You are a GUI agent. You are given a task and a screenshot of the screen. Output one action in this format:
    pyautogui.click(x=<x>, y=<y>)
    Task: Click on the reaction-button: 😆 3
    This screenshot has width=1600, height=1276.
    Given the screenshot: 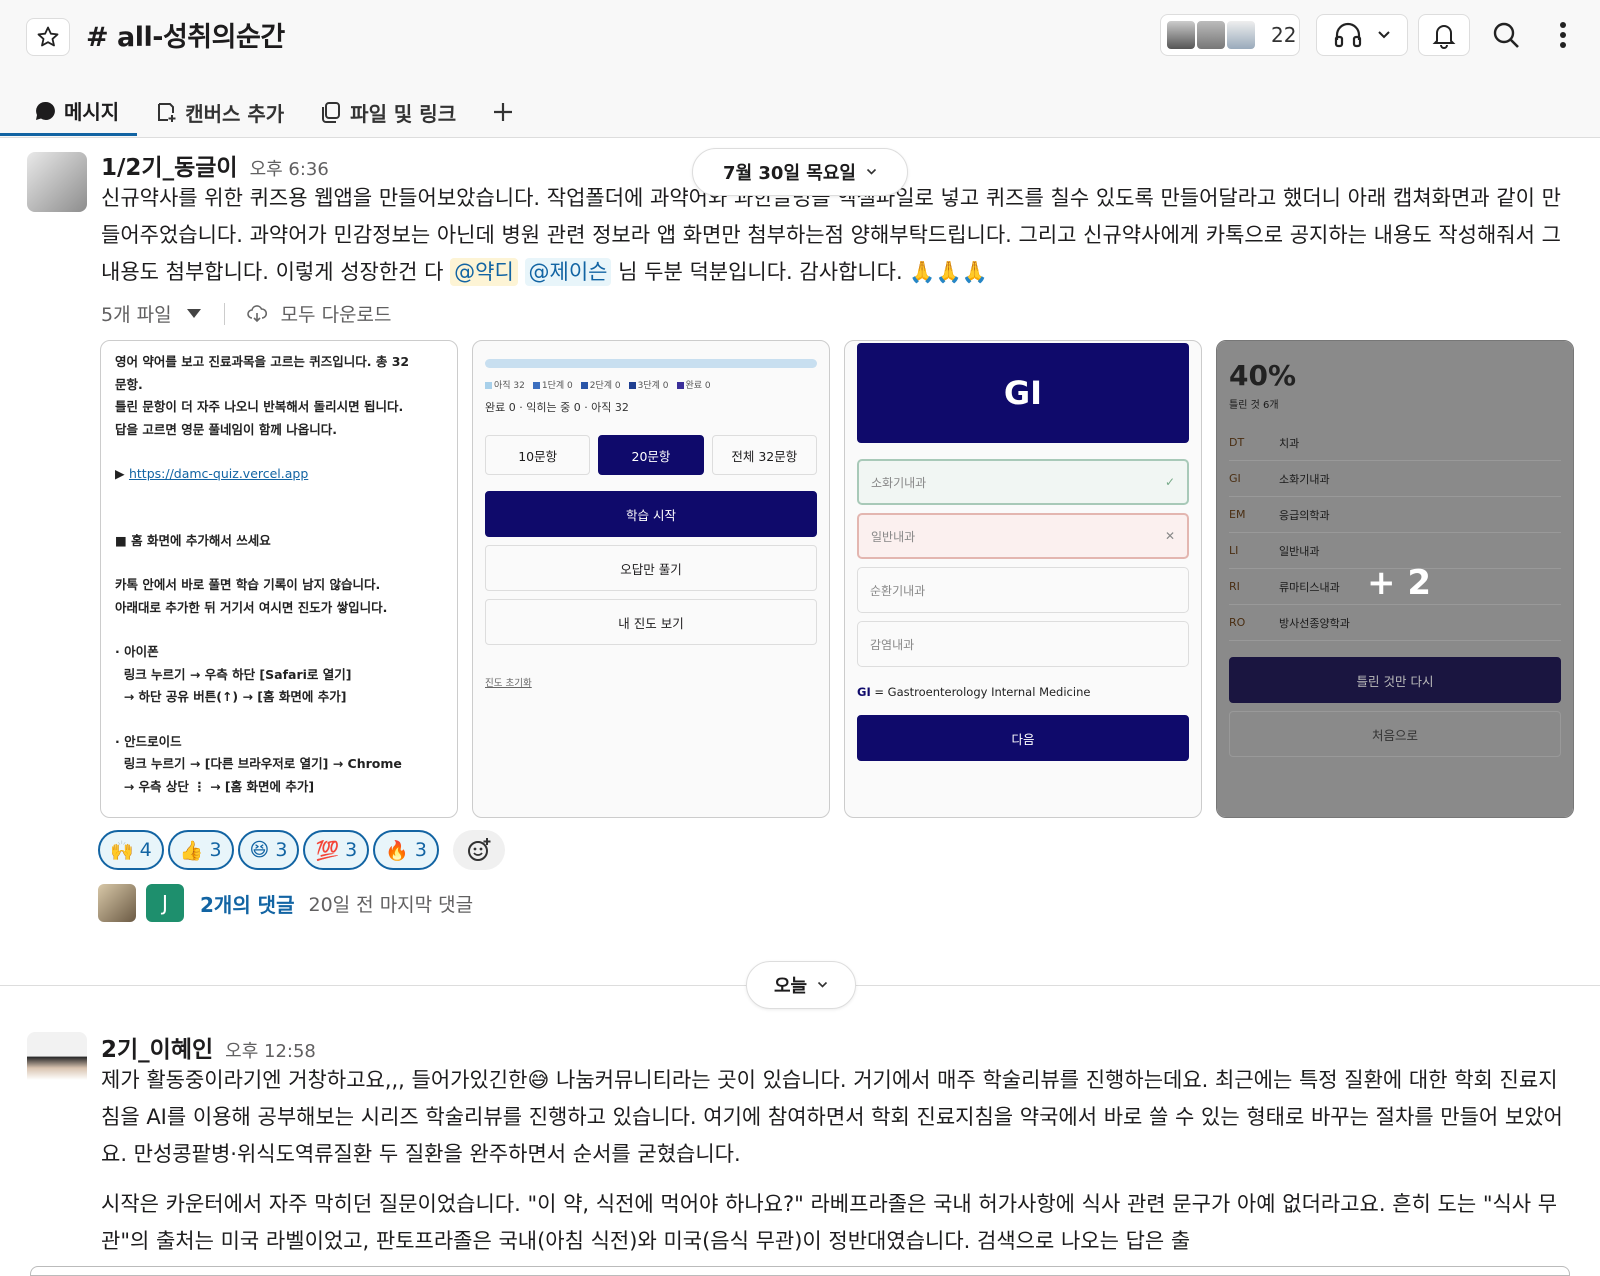 What is the action you would take?
    pyautogui.click(x=268, y=850)
    